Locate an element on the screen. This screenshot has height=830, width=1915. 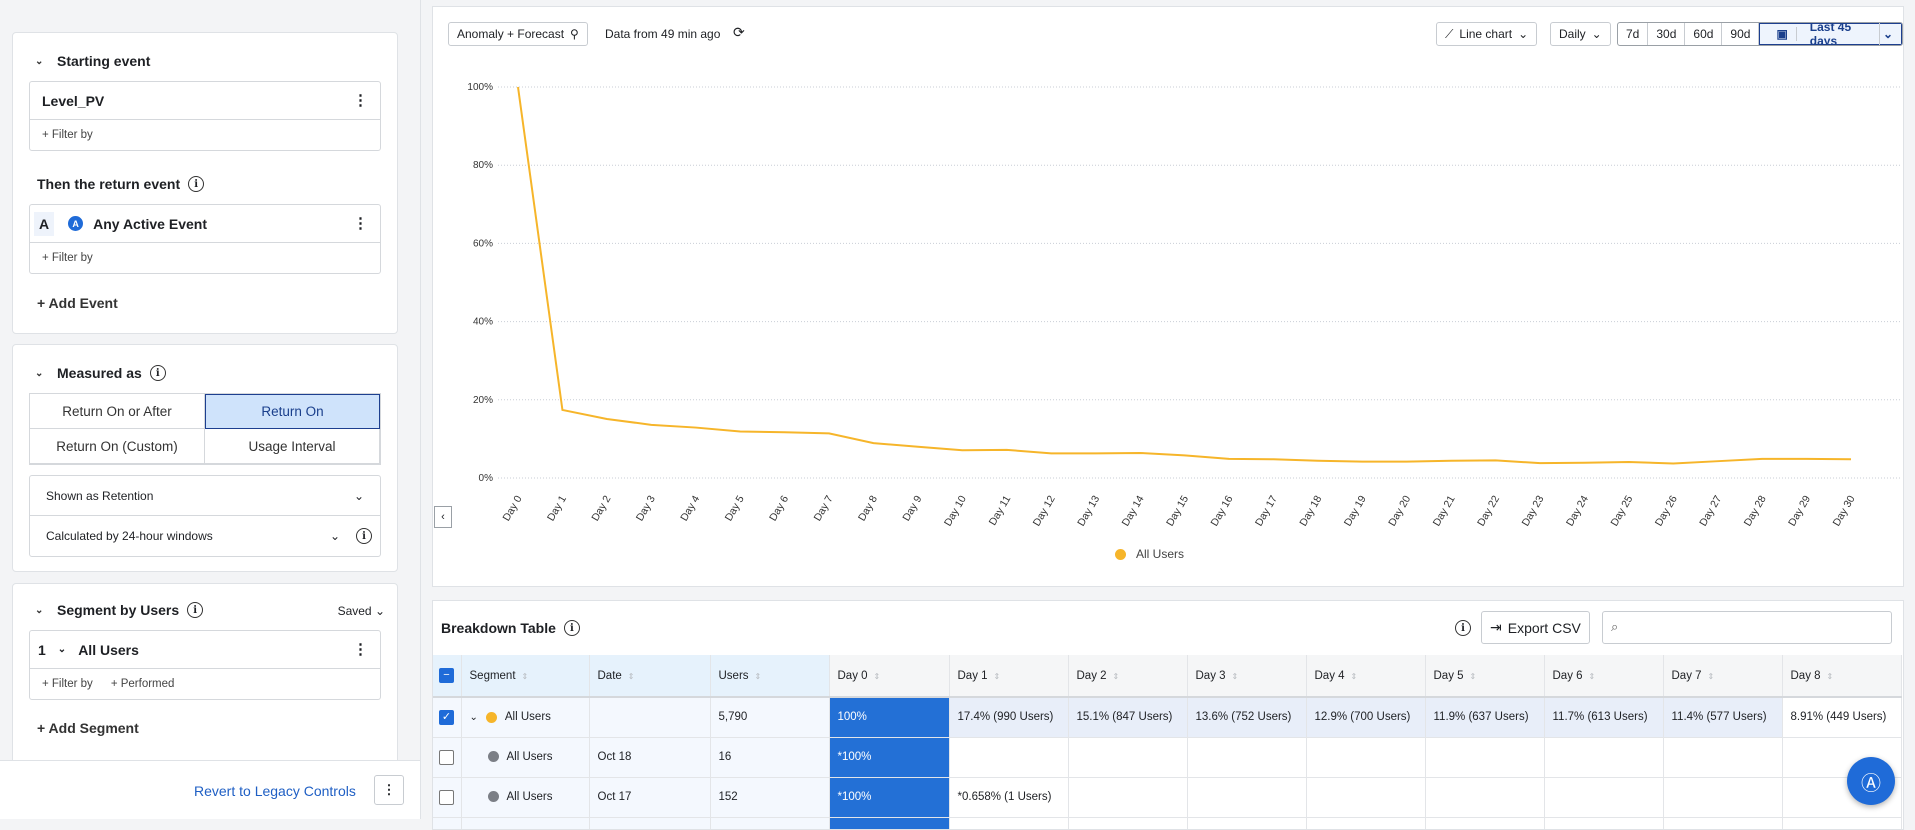
divider is located at coordinates (420, 409).